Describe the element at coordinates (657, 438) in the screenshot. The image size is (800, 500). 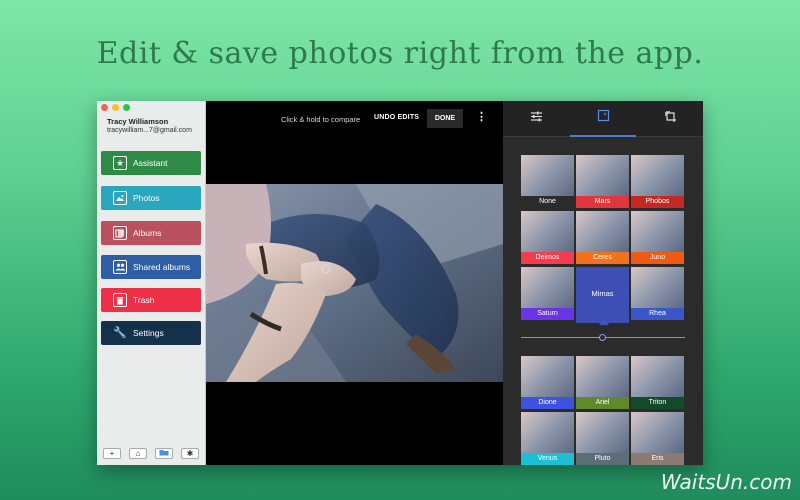
I see `filter-eris: Eris` at that location.